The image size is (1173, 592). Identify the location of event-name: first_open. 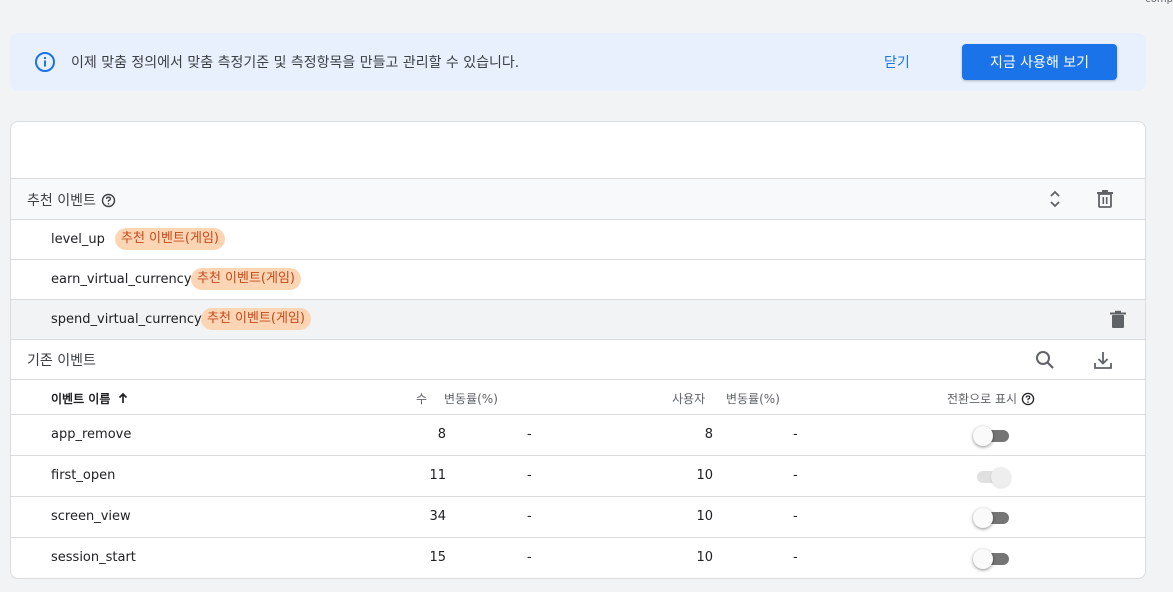
(83, 475).